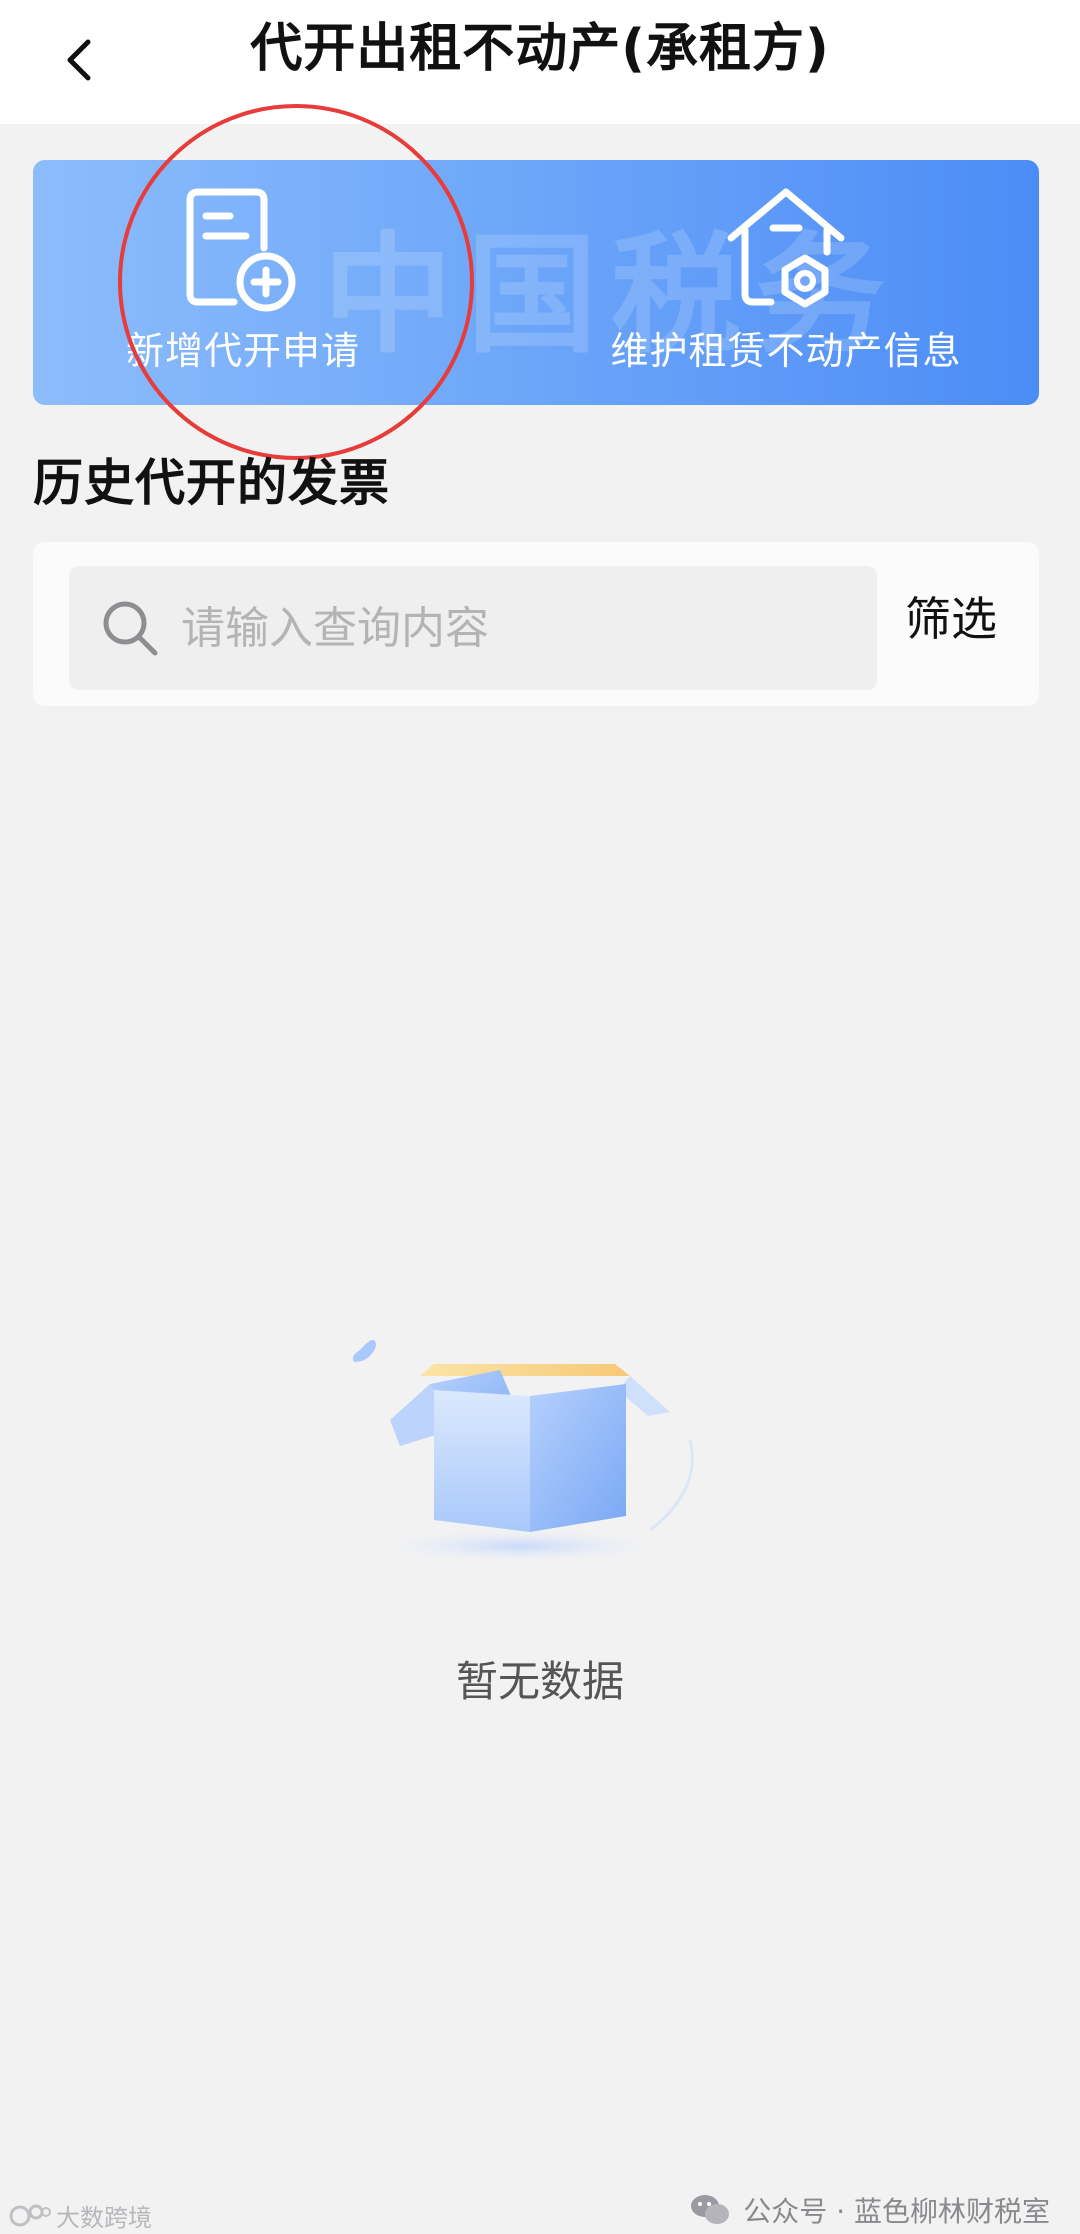  What do you see at coordinates (786, 351) in the screenshot?
I see `maintain-rental-property-label: 维护租赁不动产信息` at bounding box center [786, 351].